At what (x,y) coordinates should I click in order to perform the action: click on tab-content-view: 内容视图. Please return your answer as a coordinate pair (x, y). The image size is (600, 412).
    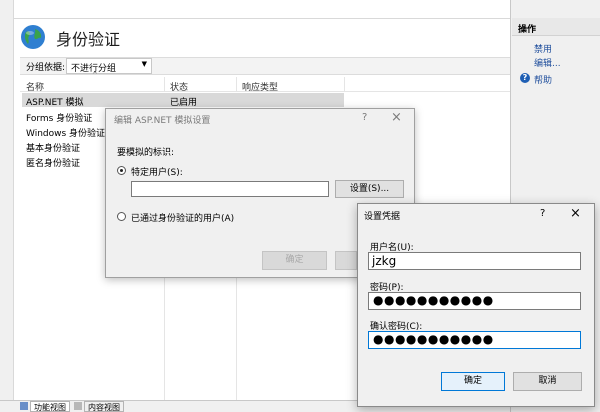
    Looking at the image, I should click on (104, 406).